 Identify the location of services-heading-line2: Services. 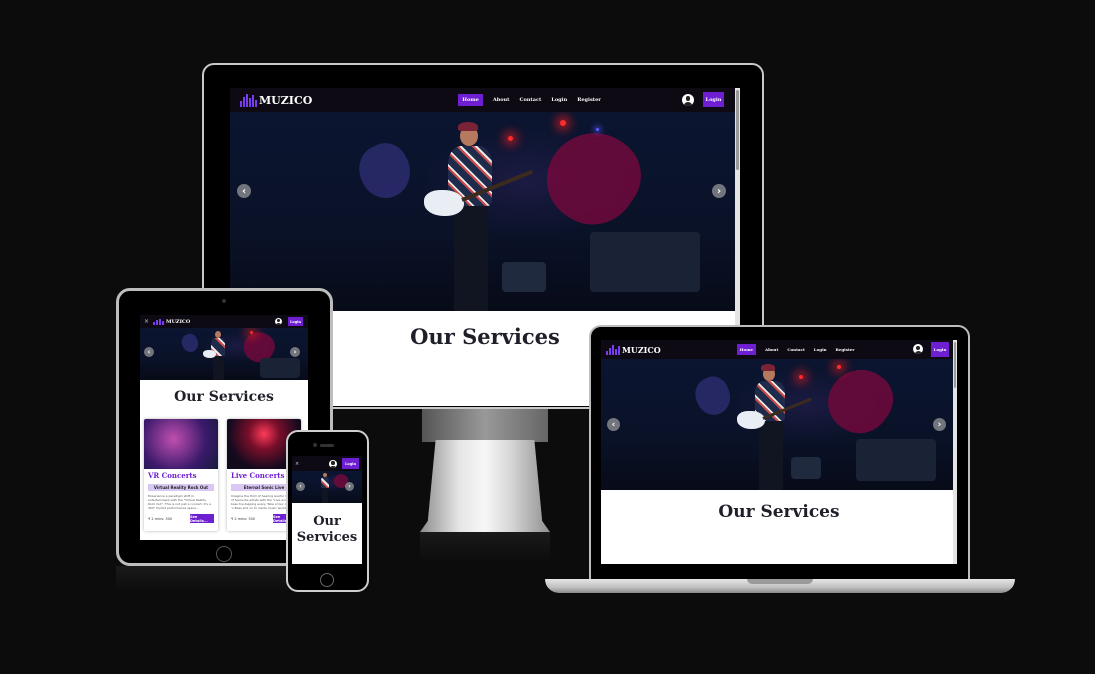
(327, 537).